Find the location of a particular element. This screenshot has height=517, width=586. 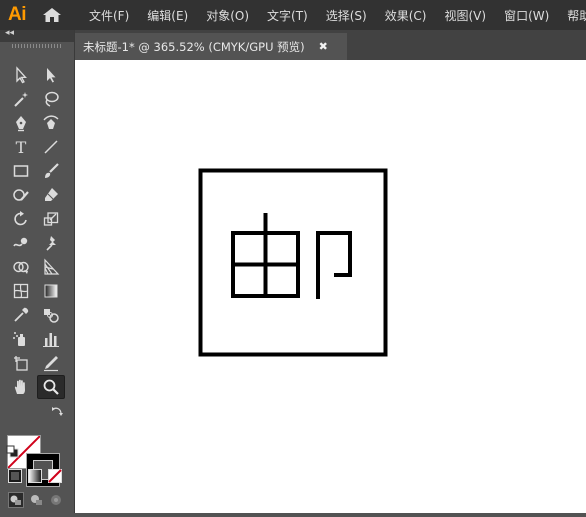

tools-panel-header: ◂◂ is located at coordinates (37, 35).